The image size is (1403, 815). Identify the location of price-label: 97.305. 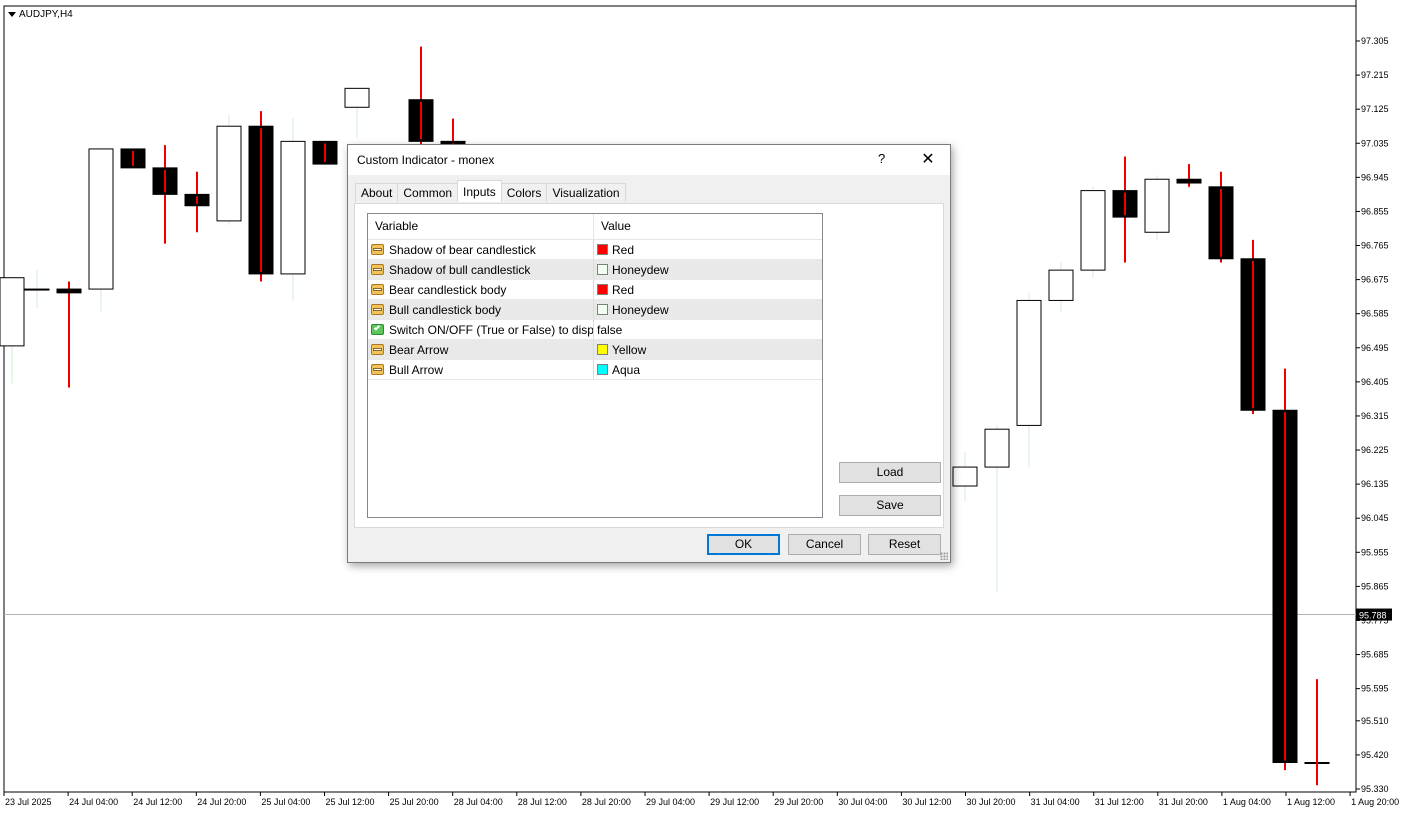
(1375, 41).